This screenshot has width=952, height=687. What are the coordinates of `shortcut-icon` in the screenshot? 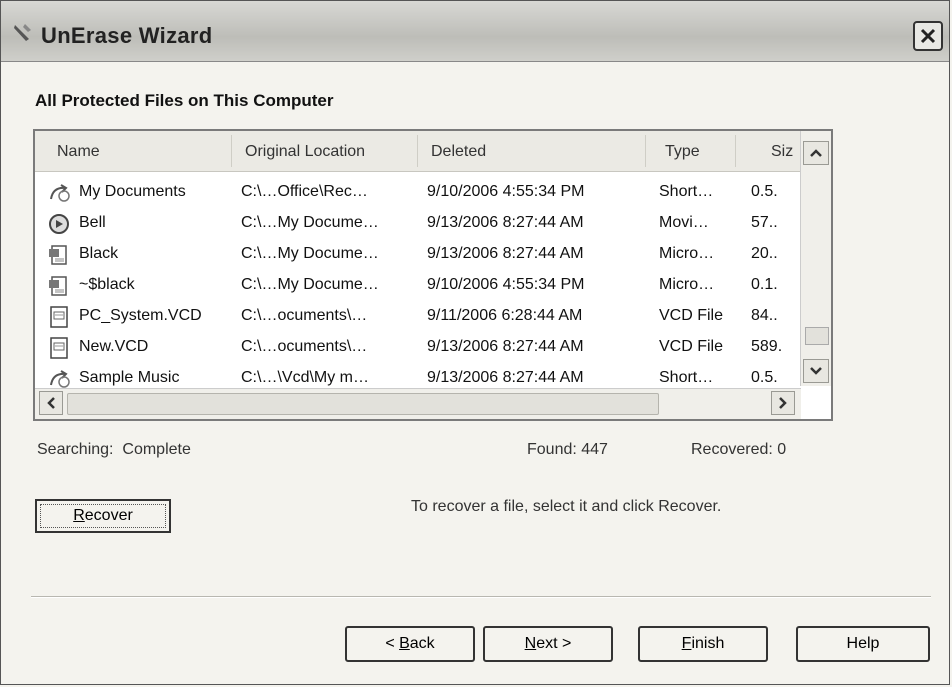 It's located at (60, 193).